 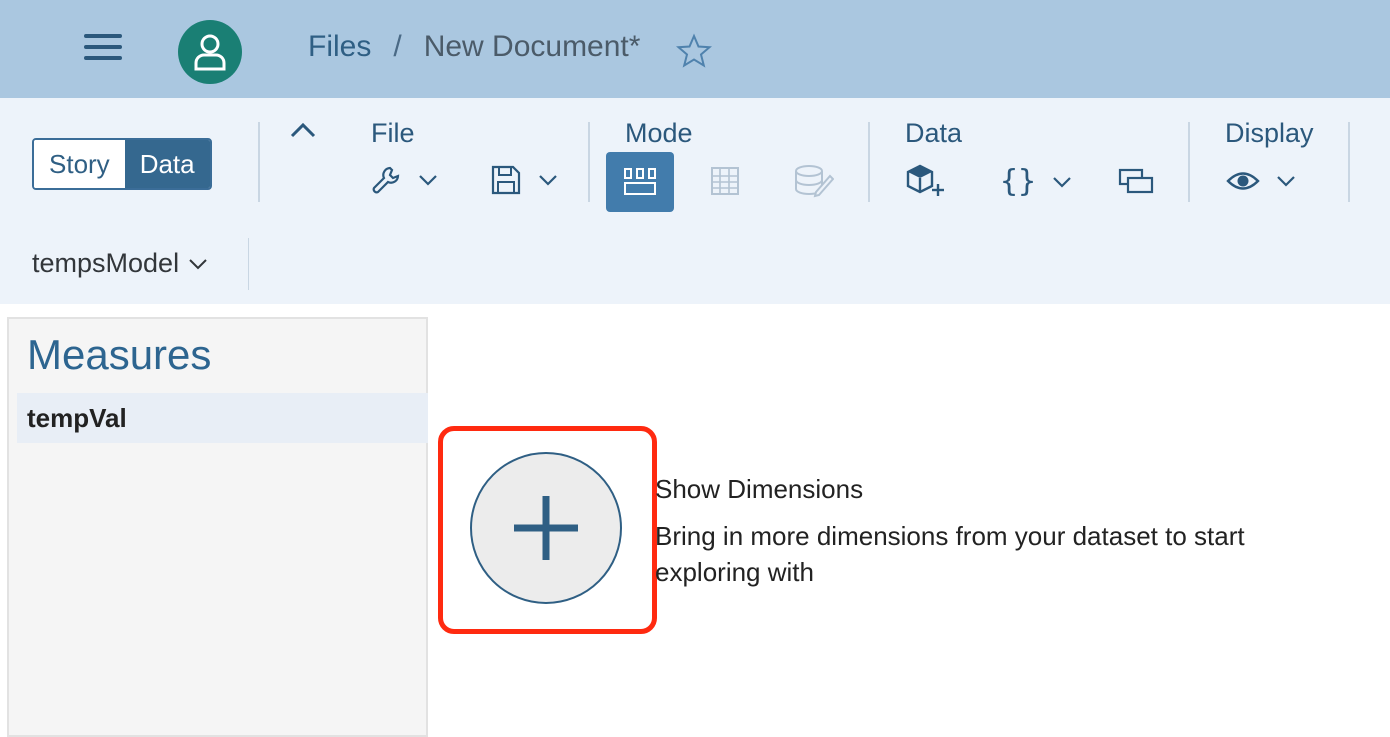 I want to click on save-icon, so click(x=506, y=180).